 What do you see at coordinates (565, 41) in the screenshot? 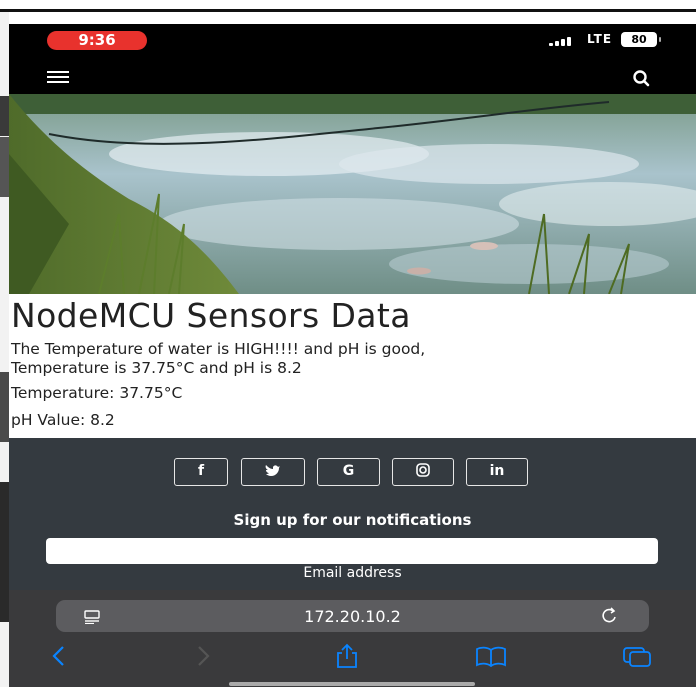
I see `signal-icon` at bounding box center [565, 41].